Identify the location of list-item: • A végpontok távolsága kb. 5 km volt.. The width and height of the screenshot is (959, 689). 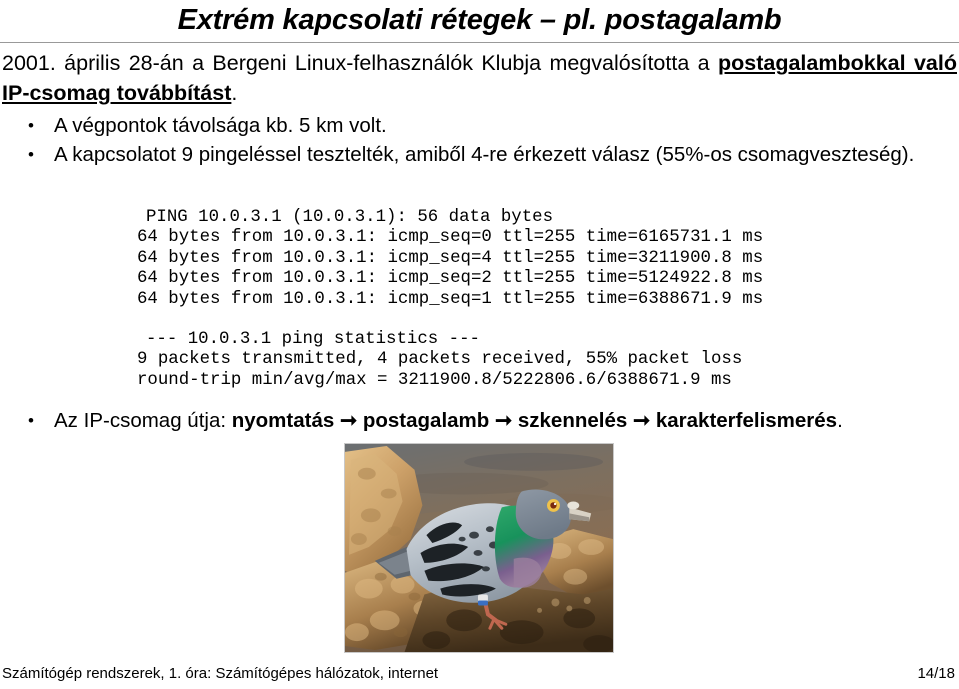
(478, 125).